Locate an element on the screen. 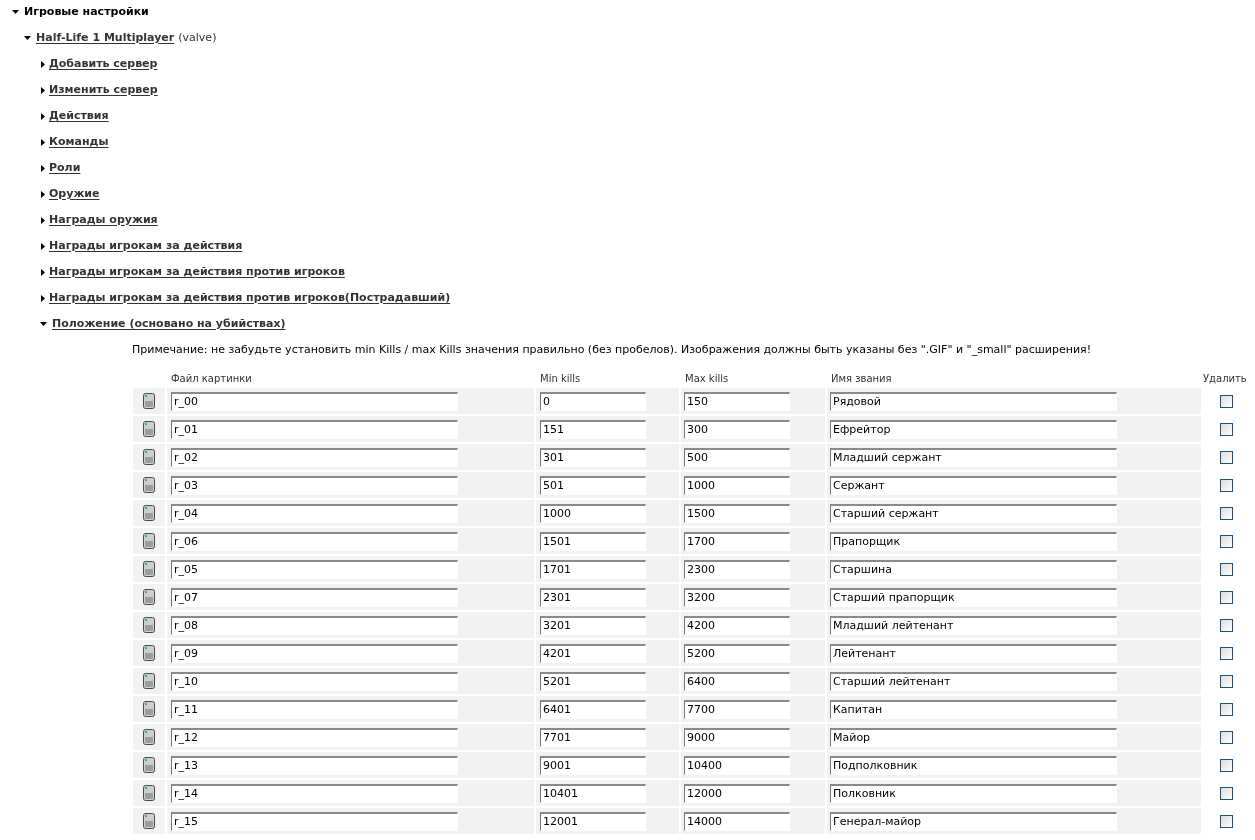 The width and height of the screenshot is (1255, 840). rank-name-field: Старшина is located at coordinates (973, 569).